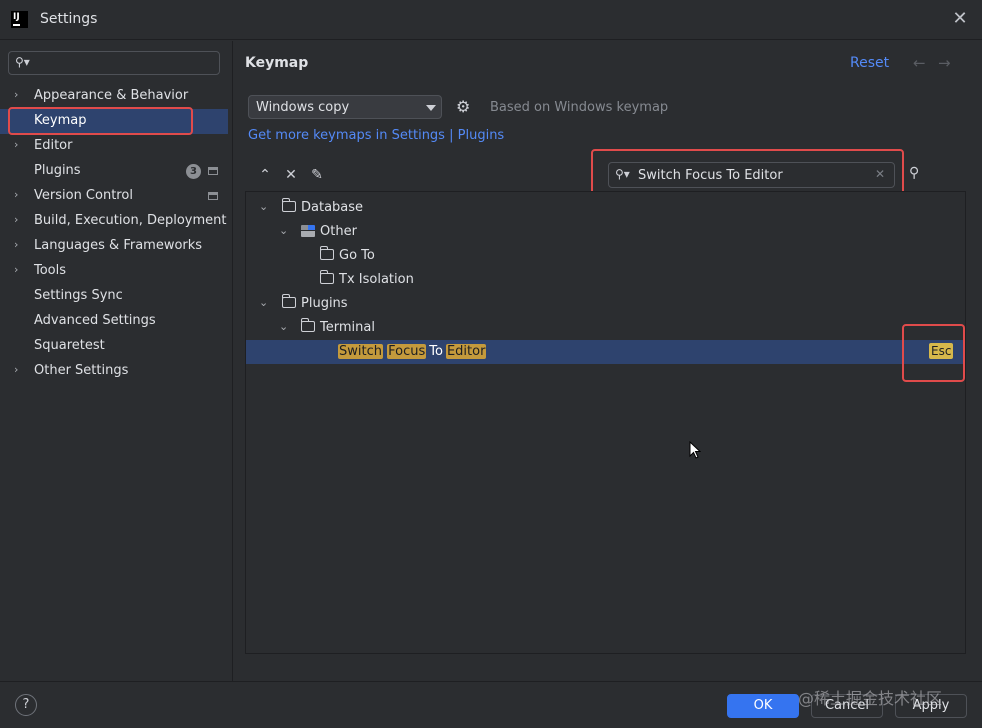 The width and height of the screenshot is (982, 728). Describe the element at coordinates (466, 351) in the screenshot. I see `match-highlight: Editor` at that location.